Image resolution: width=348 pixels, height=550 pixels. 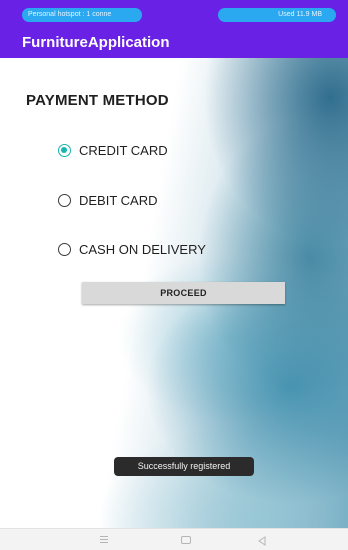 What do you see at coordinates (277, 15) in the screenshot?
I see `data-usage-indicator: Used 11.9 MB` at bounding box center [277, 15].